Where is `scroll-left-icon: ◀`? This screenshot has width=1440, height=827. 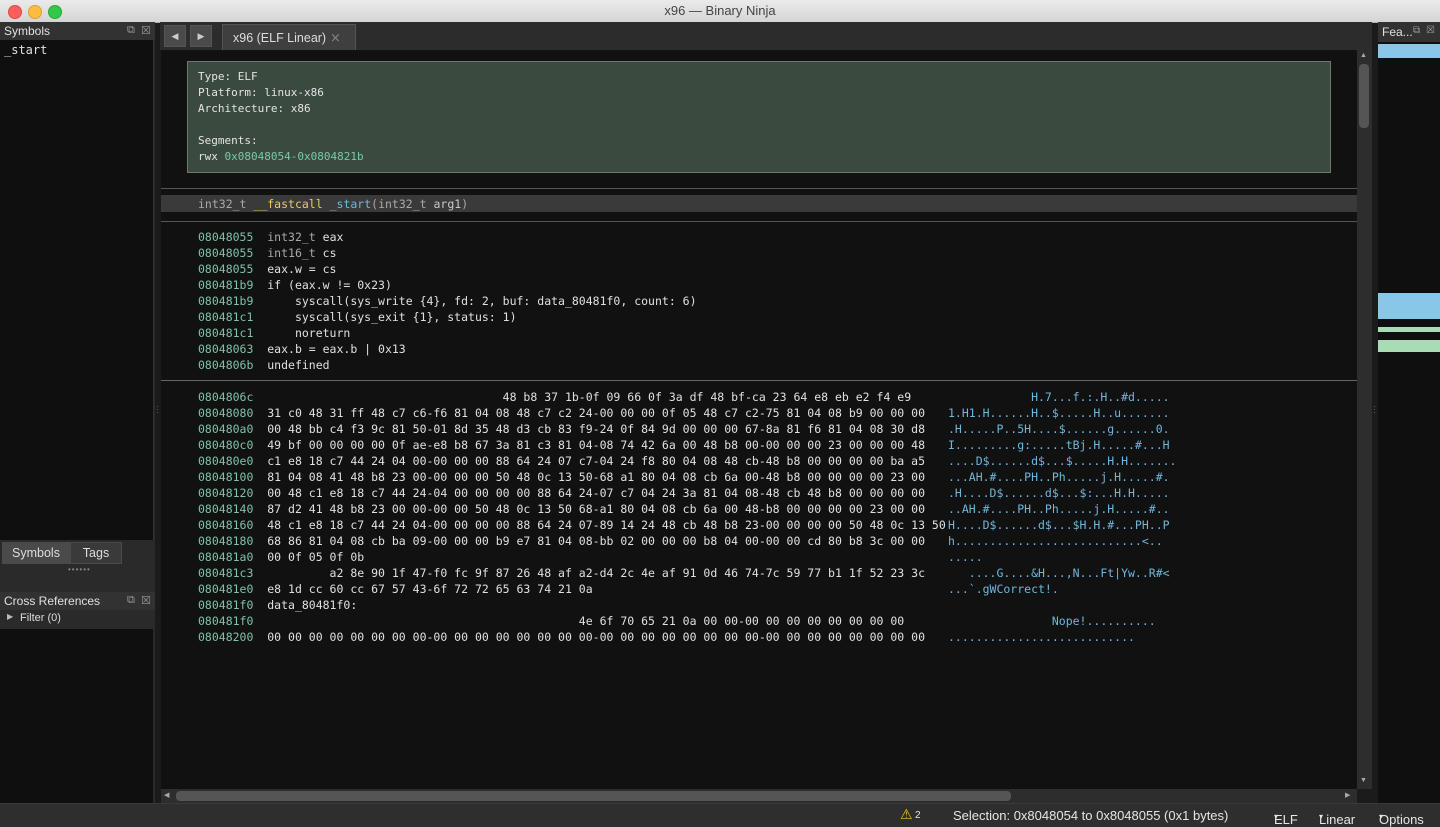
scroll-left-icon: ◀ is located at coordinates (166, 795).